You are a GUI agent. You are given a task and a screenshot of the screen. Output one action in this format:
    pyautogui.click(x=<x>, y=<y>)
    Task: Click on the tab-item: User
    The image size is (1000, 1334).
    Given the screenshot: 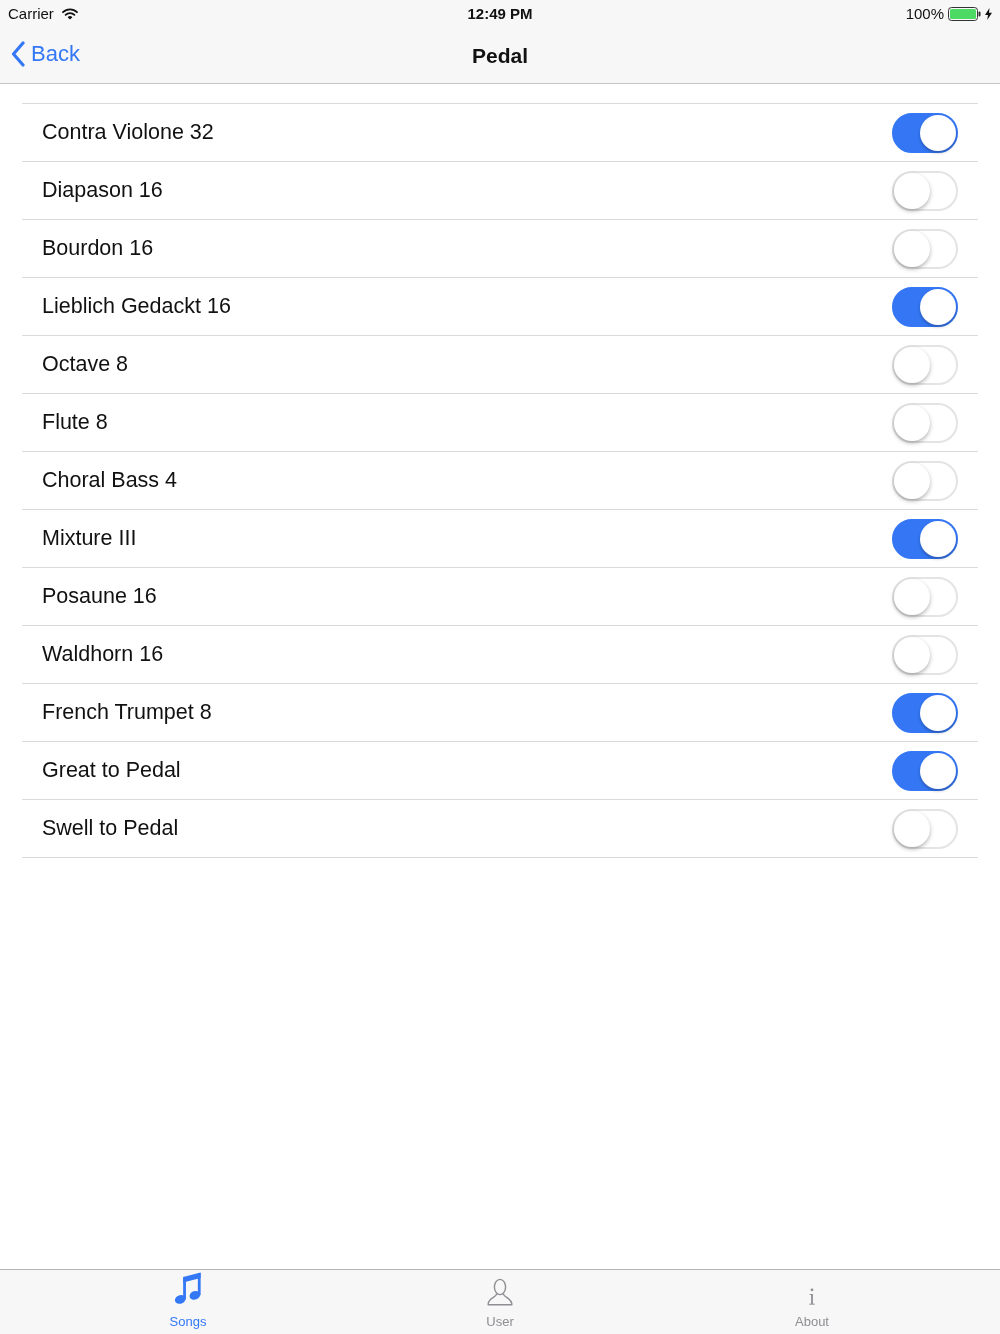 What is the action you would take?
    pyautogui.click(x=500, y=1302)
    